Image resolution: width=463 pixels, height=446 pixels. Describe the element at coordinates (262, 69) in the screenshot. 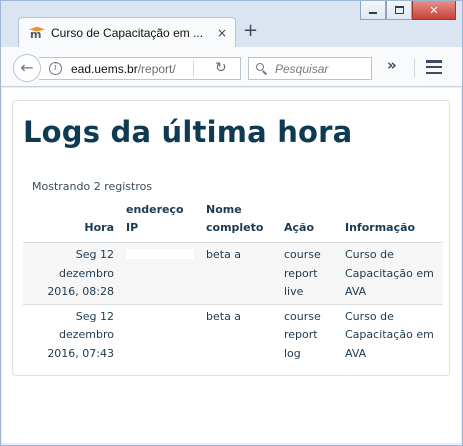

I see `search-icon` at that location.